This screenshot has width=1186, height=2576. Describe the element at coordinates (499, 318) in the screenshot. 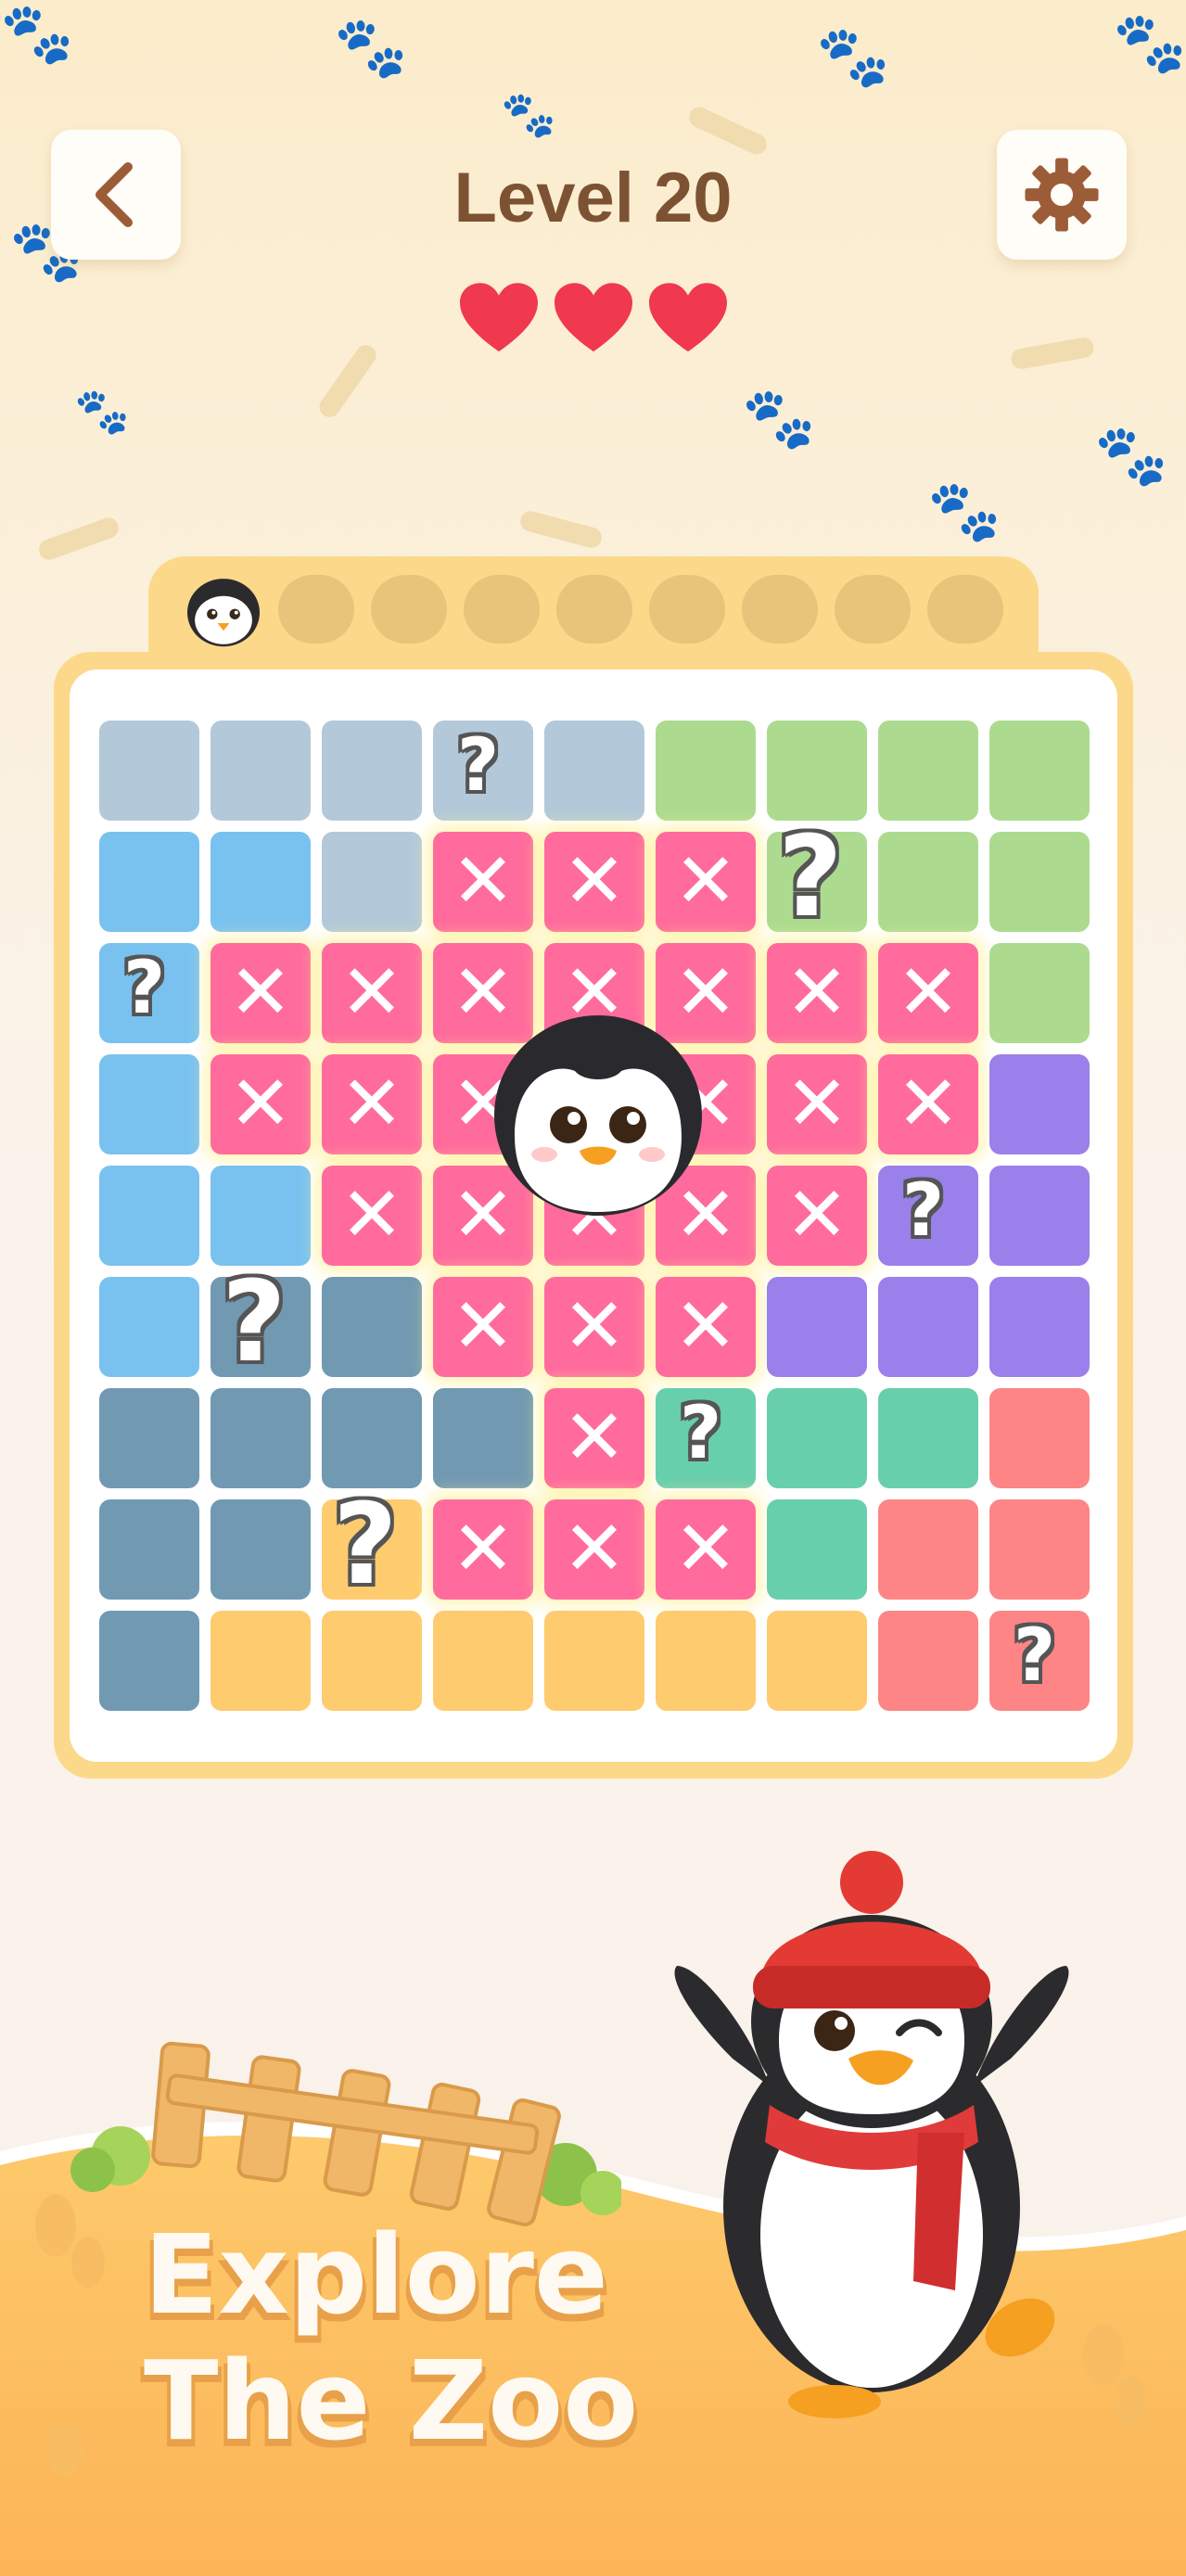

I see `heart-icon` at that location.